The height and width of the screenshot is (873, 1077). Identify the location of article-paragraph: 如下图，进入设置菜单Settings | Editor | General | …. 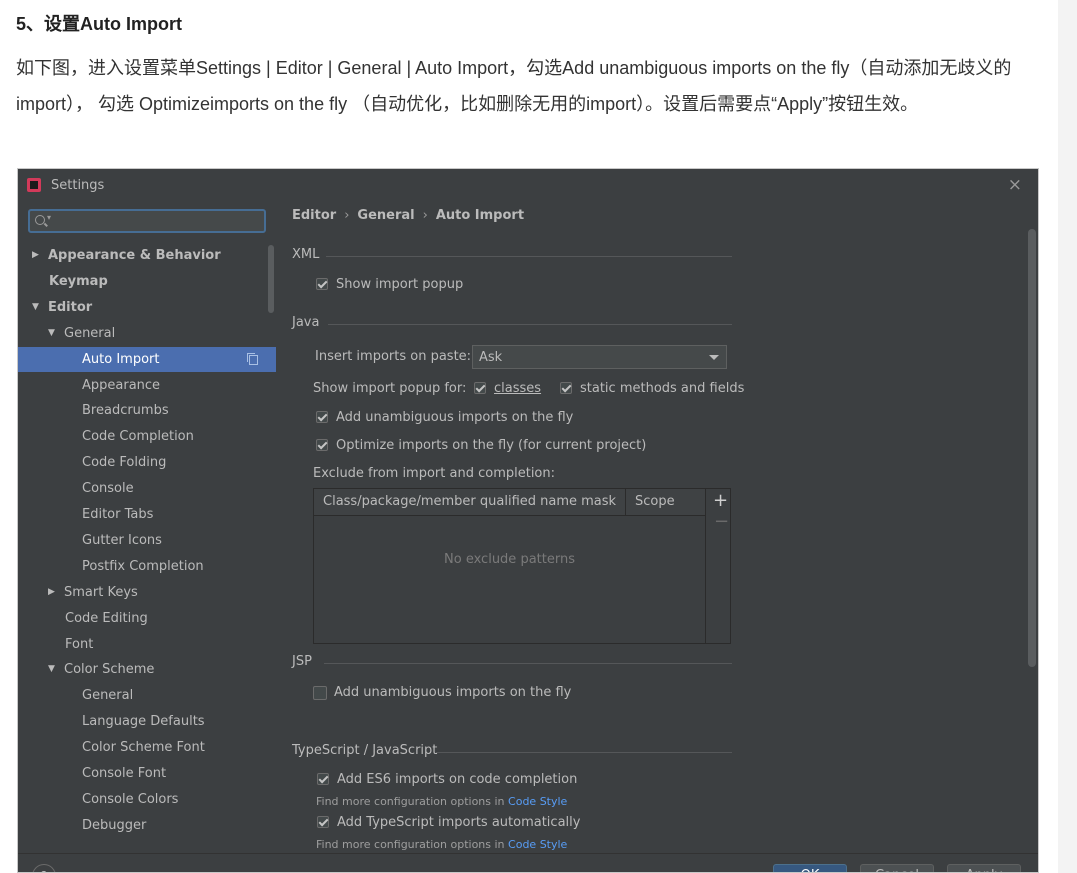
(514, 86).